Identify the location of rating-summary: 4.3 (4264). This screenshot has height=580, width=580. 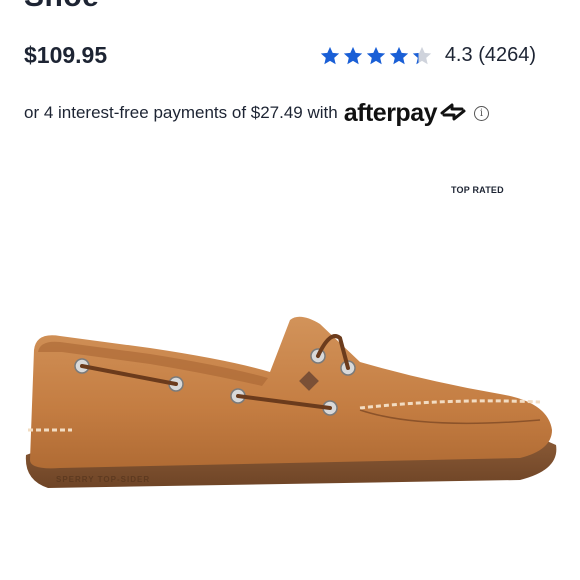
(427, 55).